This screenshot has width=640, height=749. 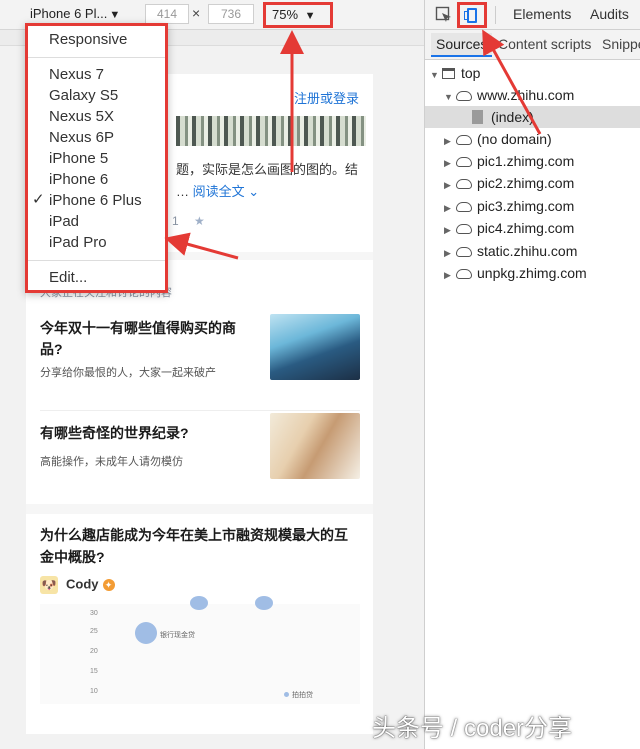 I want to click on toolbar-divider, so click(x=495, y=15).